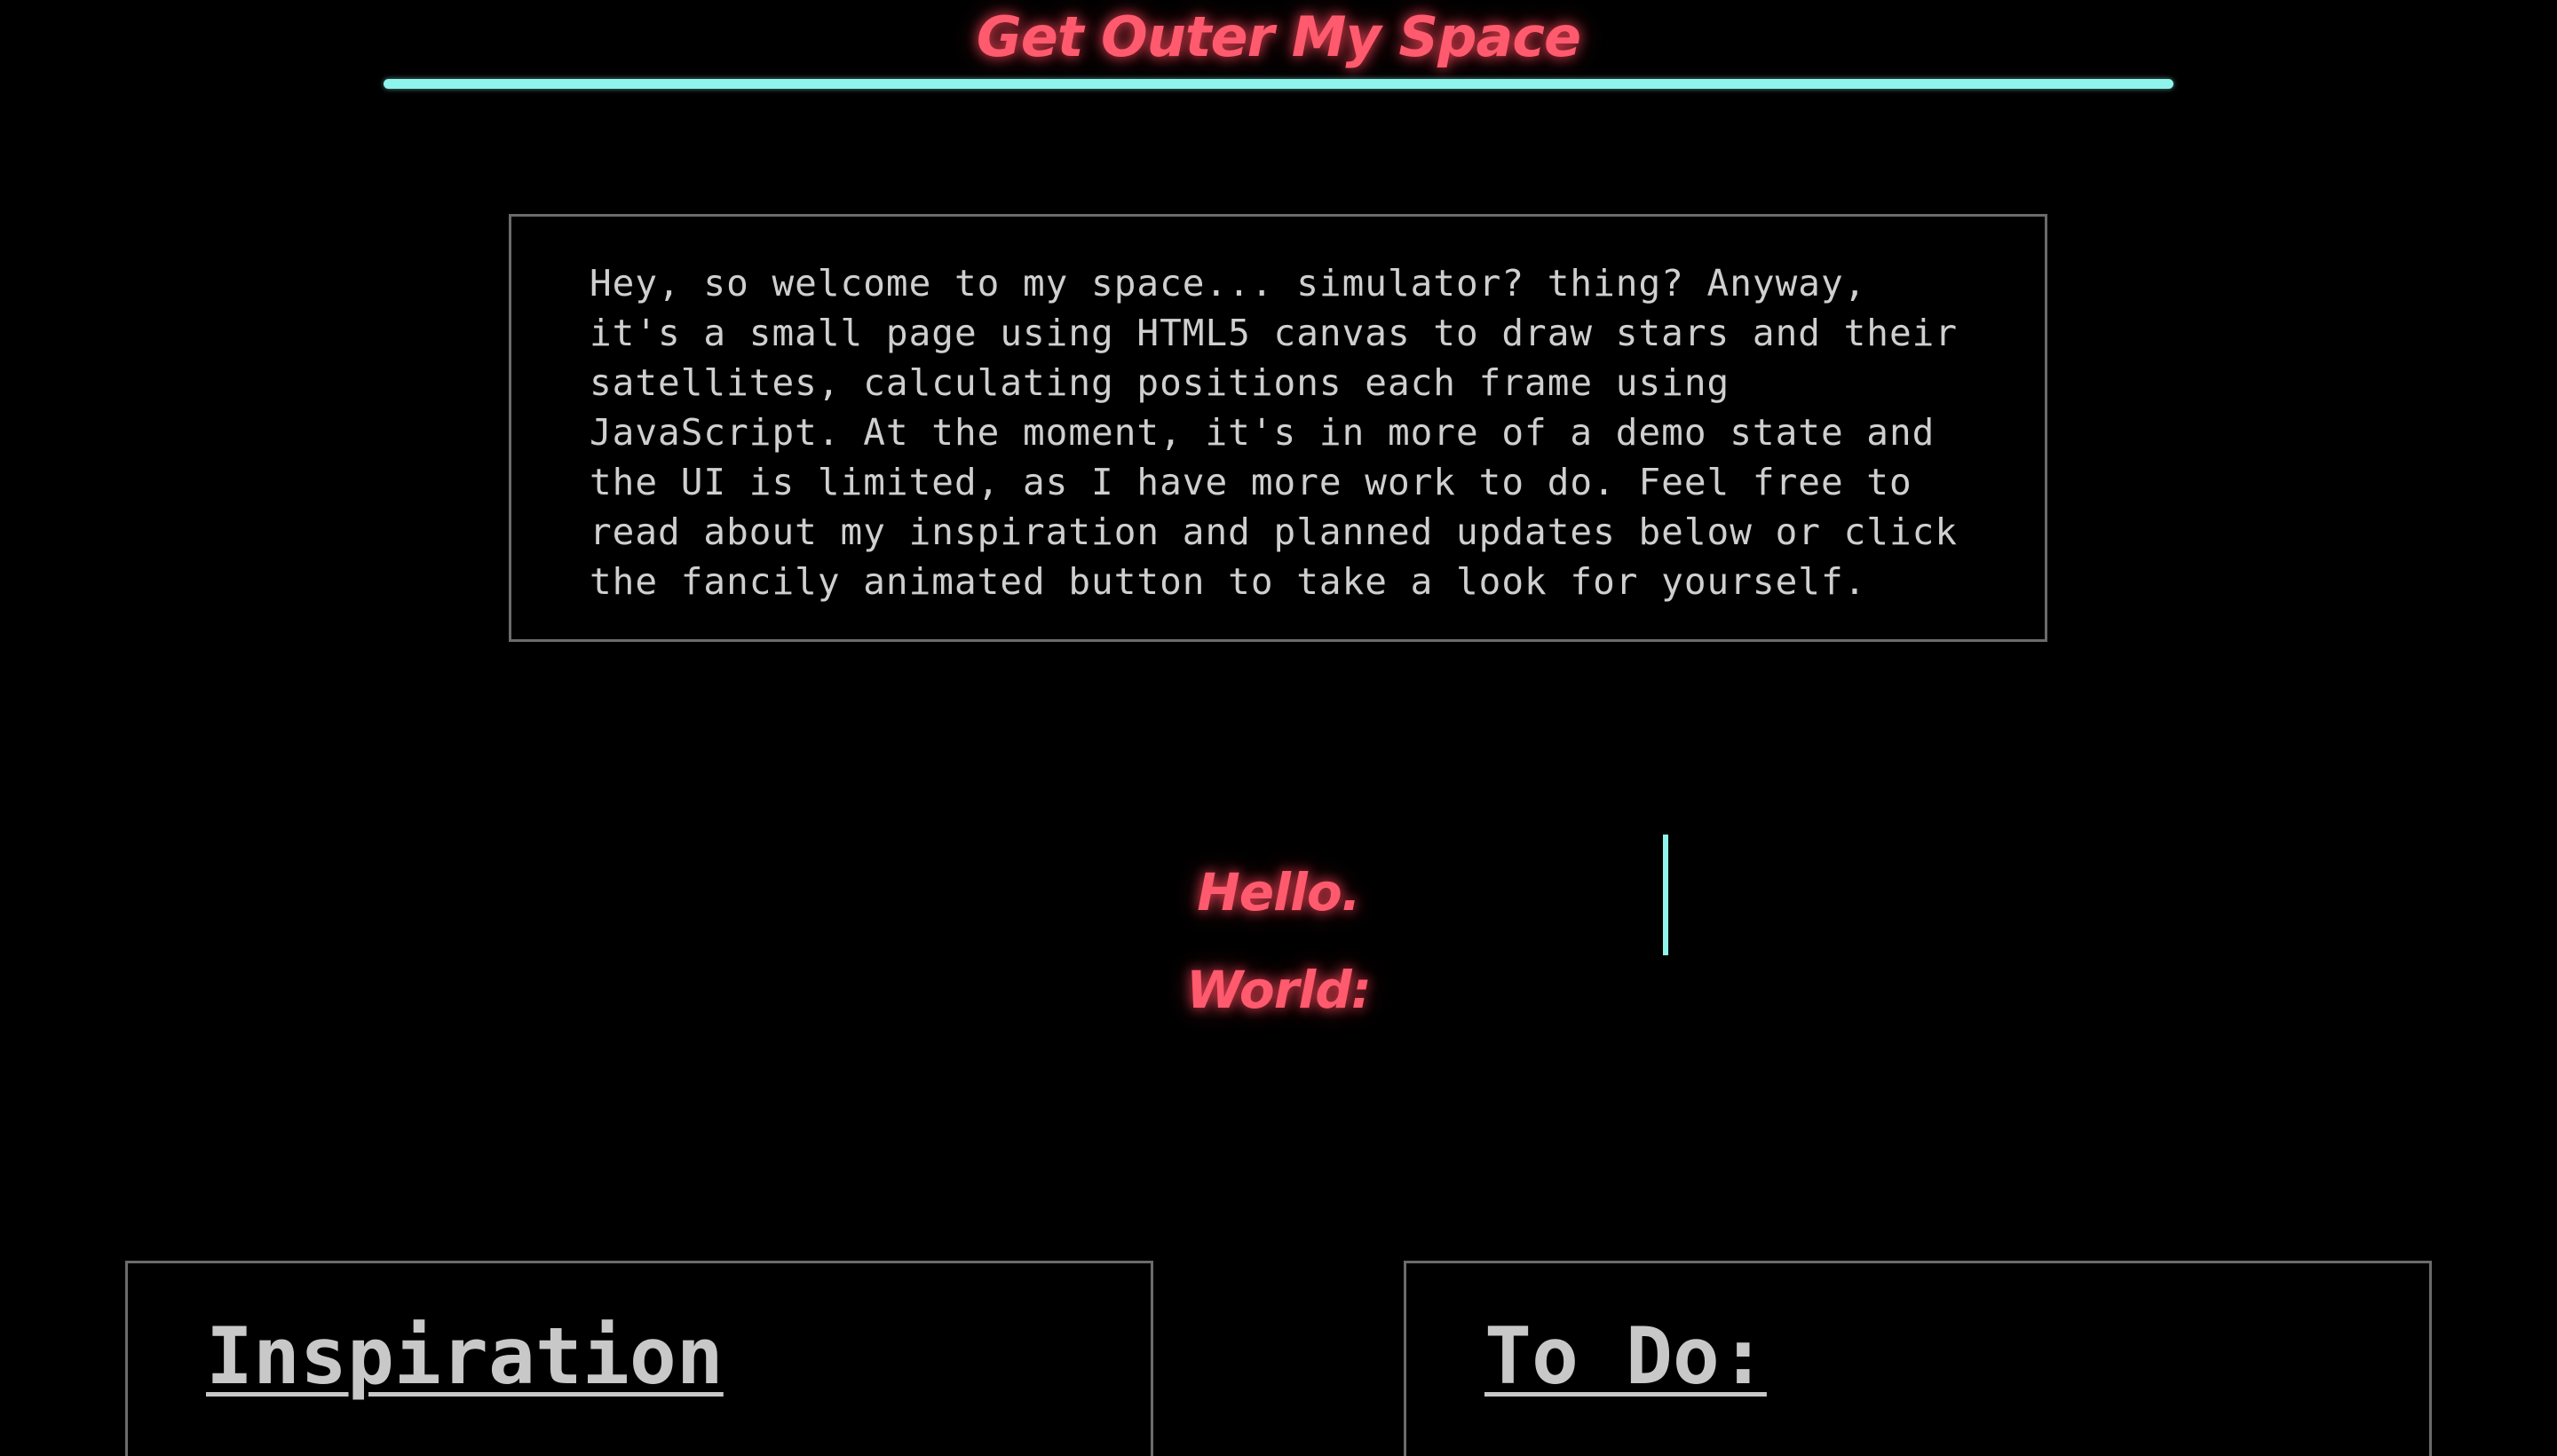 The height and width of the screenshot is (1456, 2557). I want to click on typing-cursor, so click(1665, 895).